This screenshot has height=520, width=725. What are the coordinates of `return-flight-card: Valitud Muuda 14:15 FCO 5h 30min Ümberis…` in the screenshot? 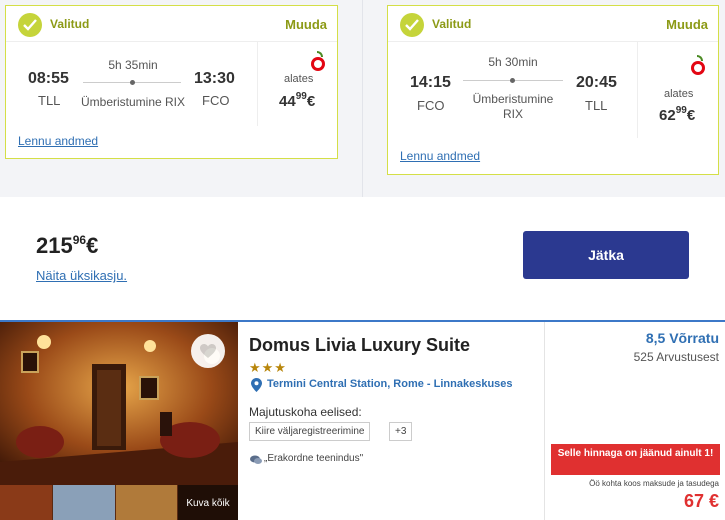 It's located at (553, 90).